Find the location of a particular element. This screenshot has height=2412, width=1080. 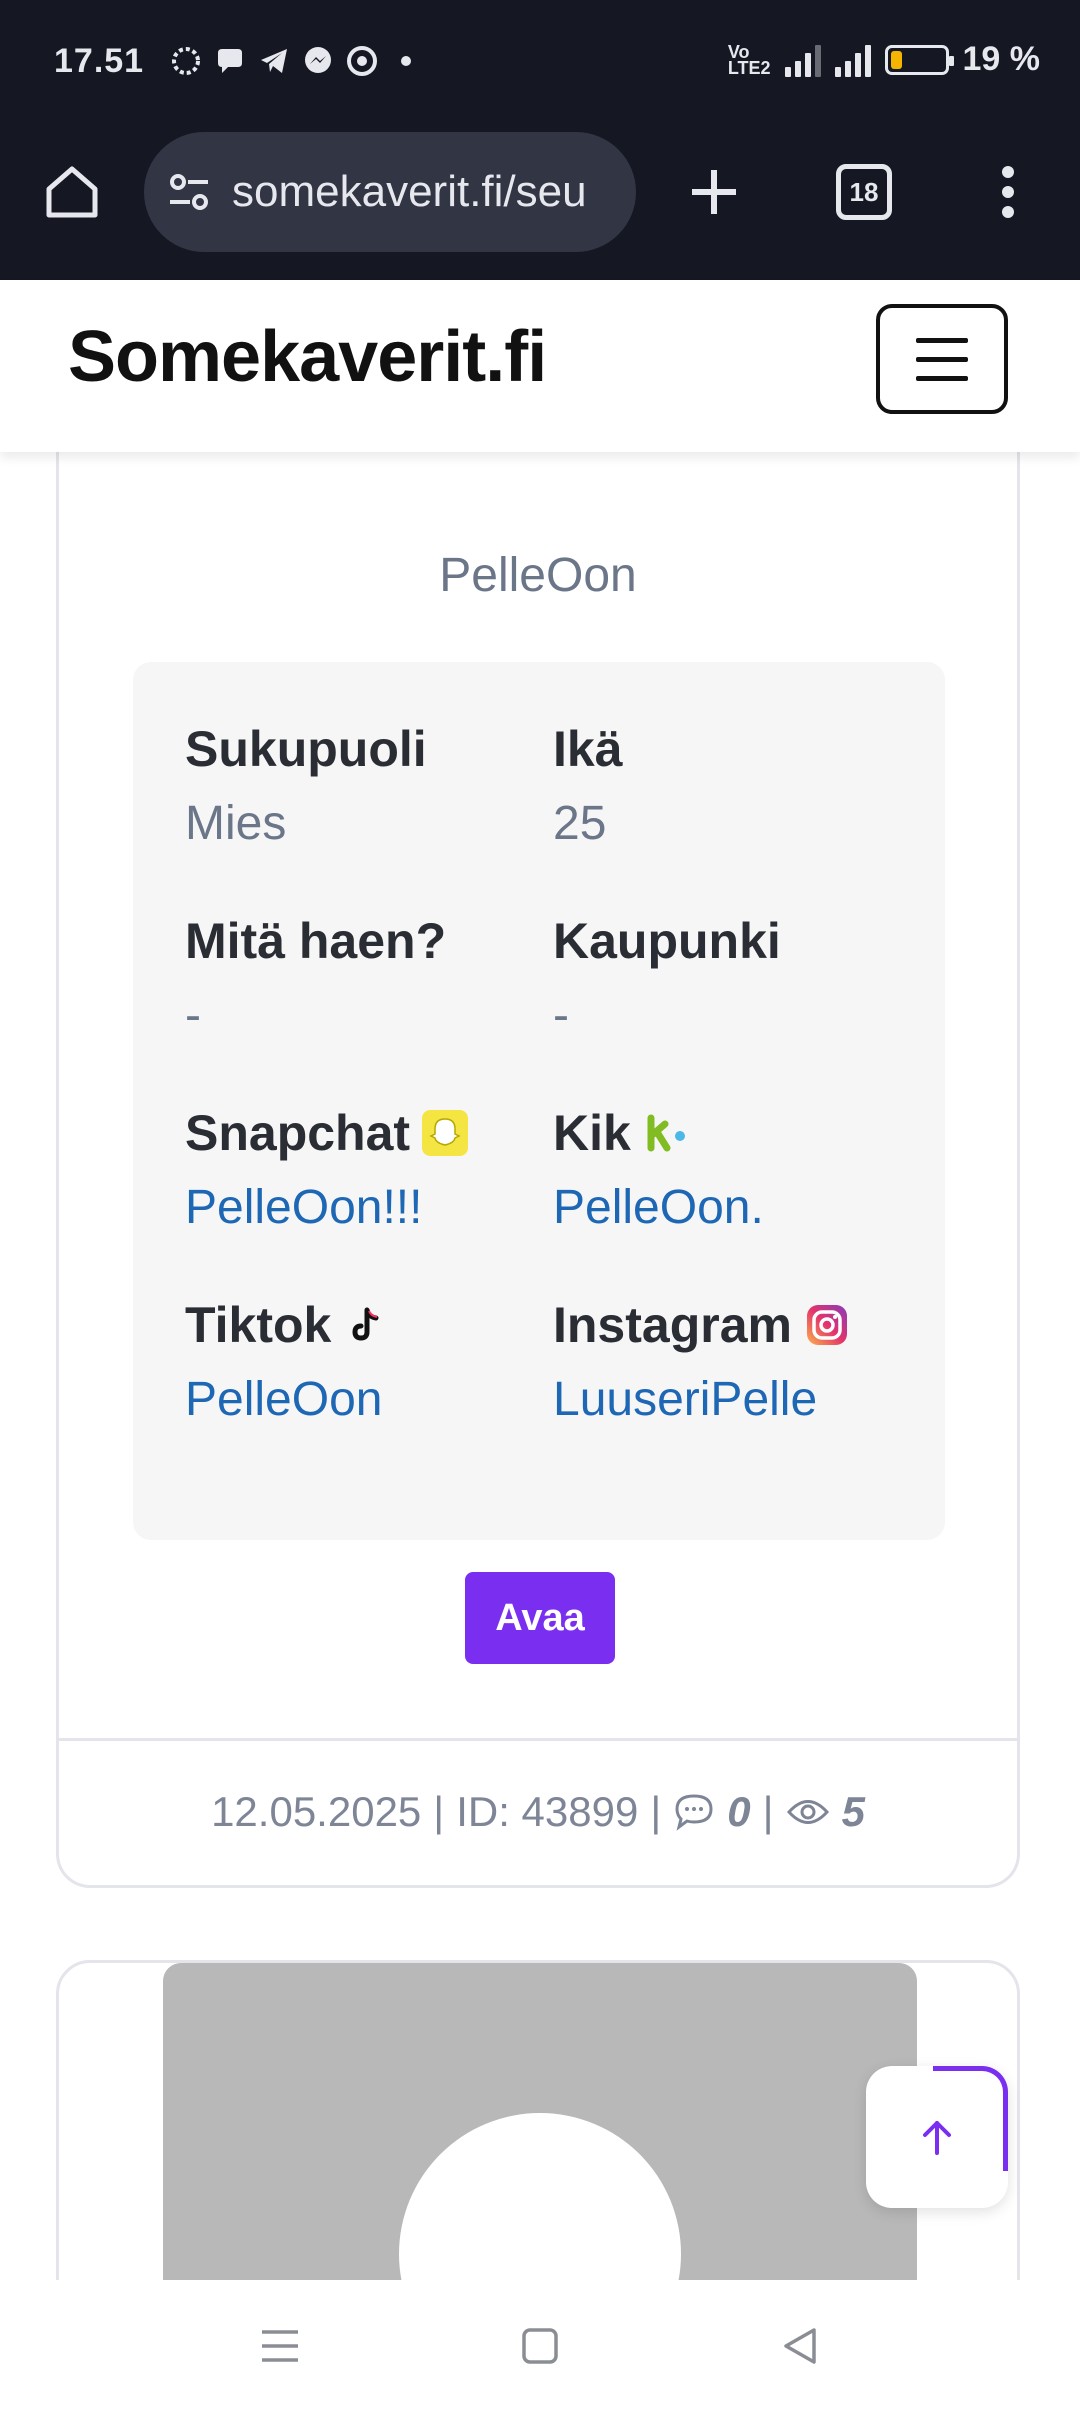

tab-count-icon: 18 is located at coordinates (864, 192).